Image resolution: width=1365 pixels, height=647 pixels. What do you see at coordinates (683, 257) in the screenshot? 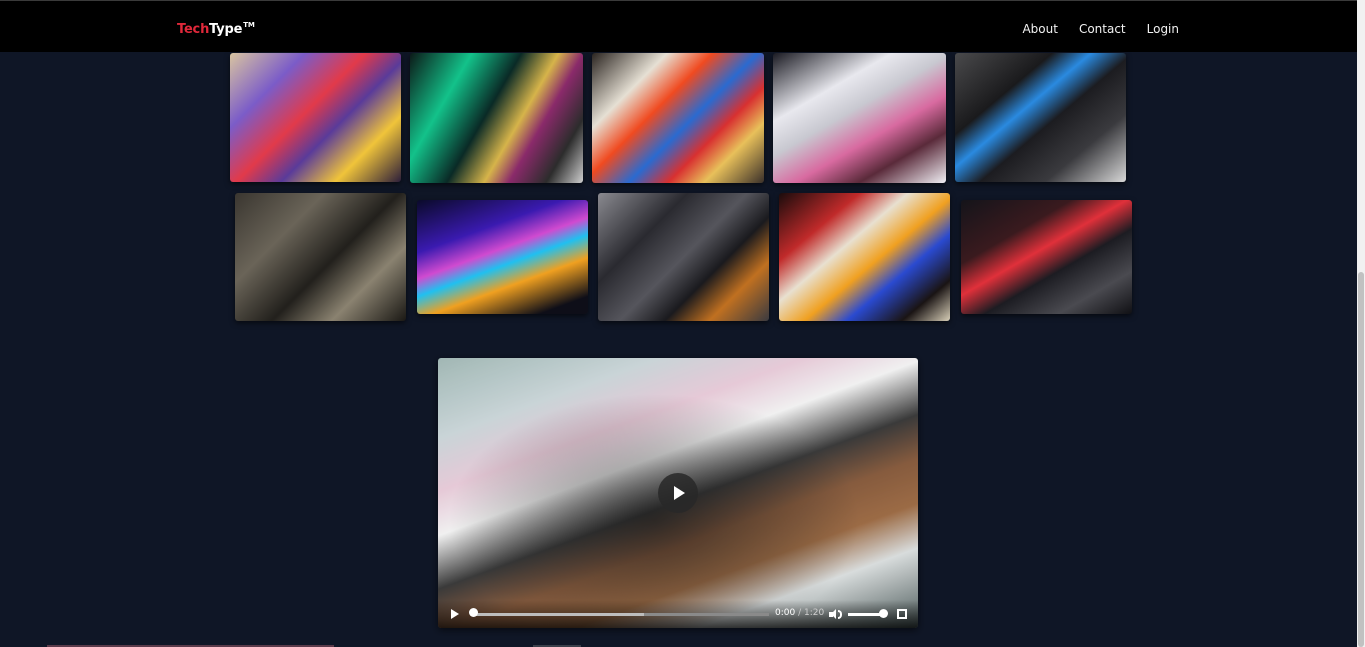
I see `gallery-image-motherboard` at bounding box center [683, 257].